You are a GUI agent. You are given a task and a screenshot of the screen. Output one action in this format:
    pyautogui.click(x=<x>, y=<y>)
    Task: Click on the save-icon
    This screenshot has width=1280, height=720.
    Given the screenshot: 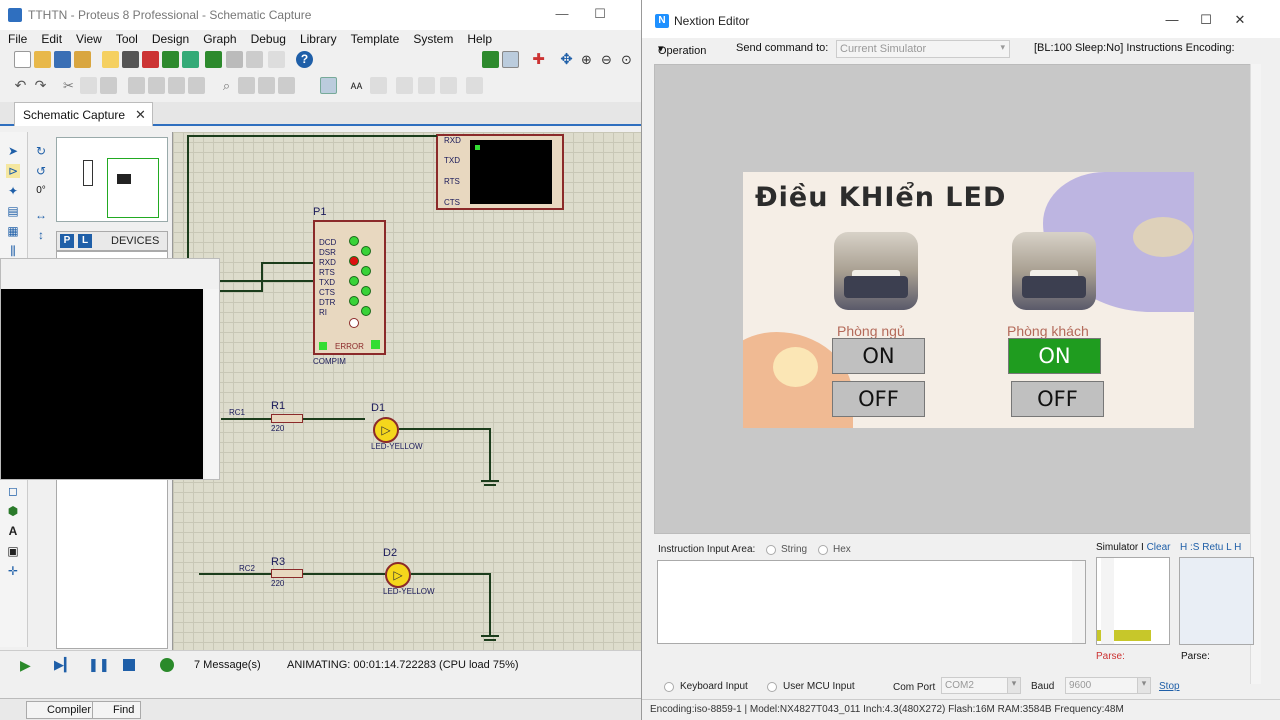 What is the action you would take?
    pyautogui.click(x=62, y=59)
    